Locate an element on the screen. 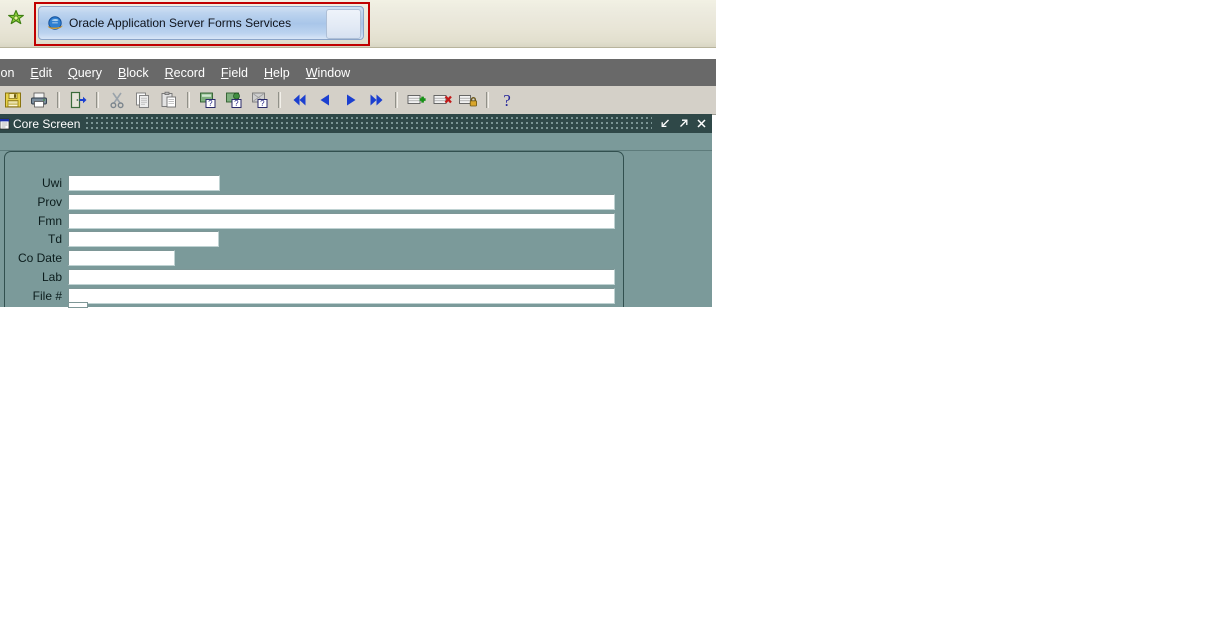 The width and height of the screenshot is (1212, 617). menu-item-action-label: ction is located at coordinates (7, 72).